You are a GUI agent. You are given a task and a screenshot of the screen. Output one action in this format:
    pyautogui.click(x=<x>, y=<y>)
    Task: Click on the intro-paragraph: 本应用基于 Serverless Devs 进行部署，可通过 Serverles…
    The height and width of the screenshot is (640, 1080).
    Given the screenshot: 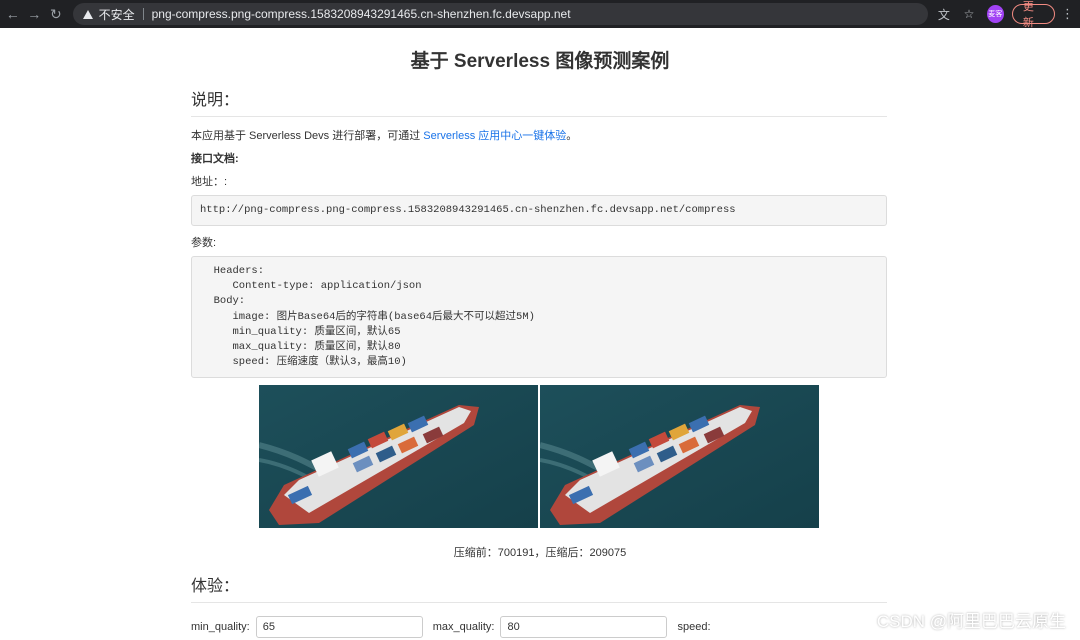 What is the action you would take?
    pyautogui.click(x=539, y=135)
    